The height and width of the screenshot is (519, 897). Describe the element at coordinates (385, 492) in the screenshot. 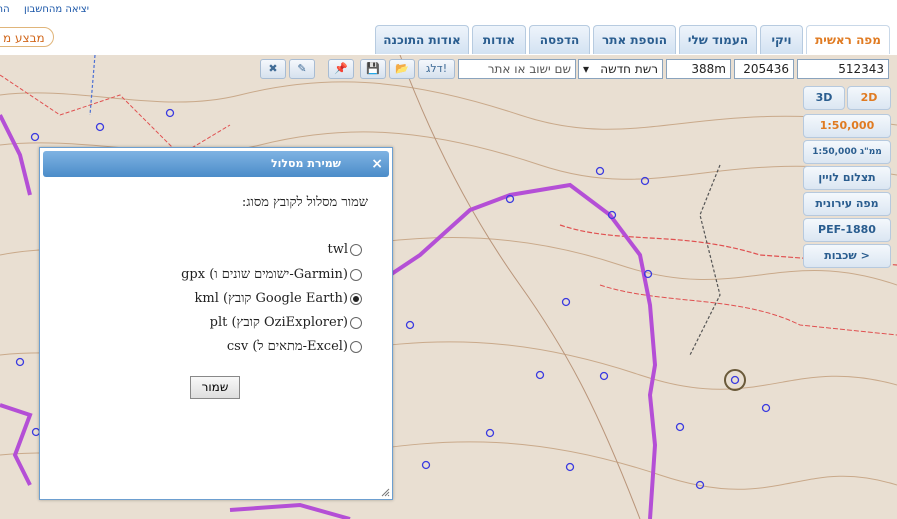

I see `resize-handle-icon` at that location.